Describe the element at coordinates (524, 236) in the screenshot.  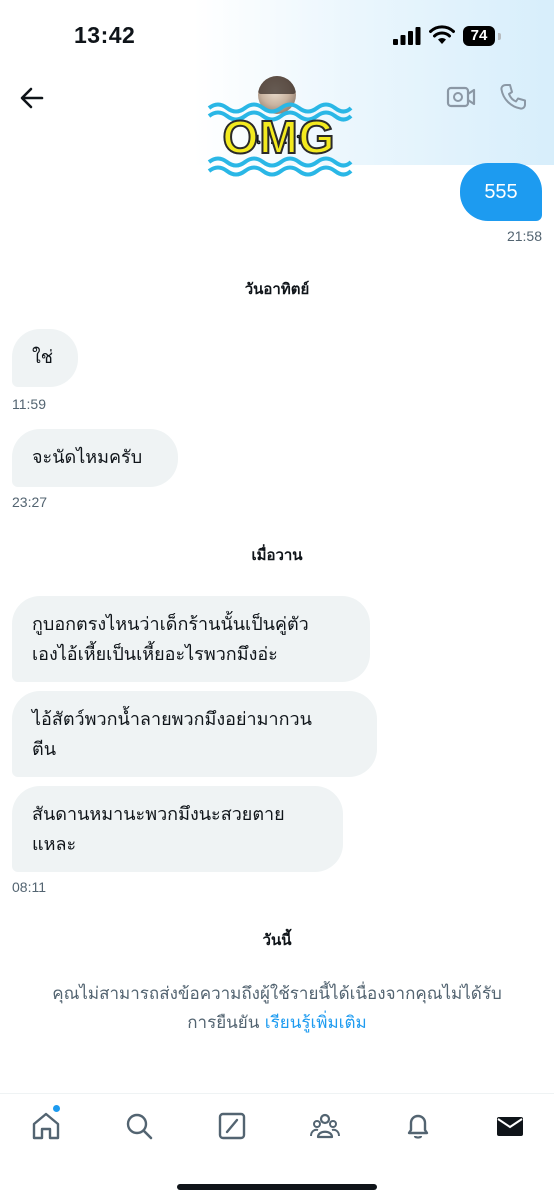
I see `outgoing-message-time: 21:58` at that location.